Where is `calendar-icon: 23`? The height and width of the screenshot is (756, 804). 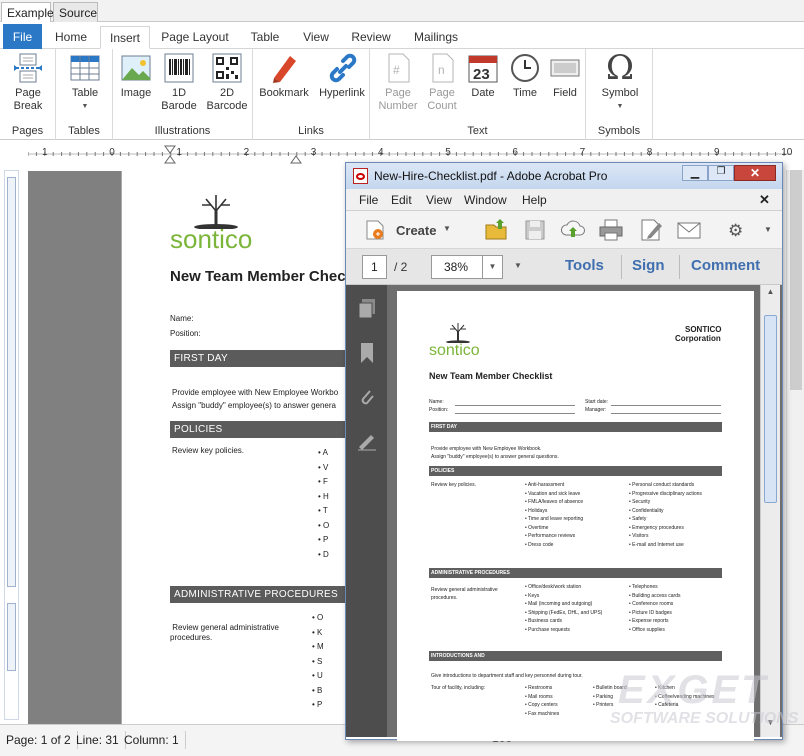
calendar-icon: 23 is located at coordinates (483, 68).